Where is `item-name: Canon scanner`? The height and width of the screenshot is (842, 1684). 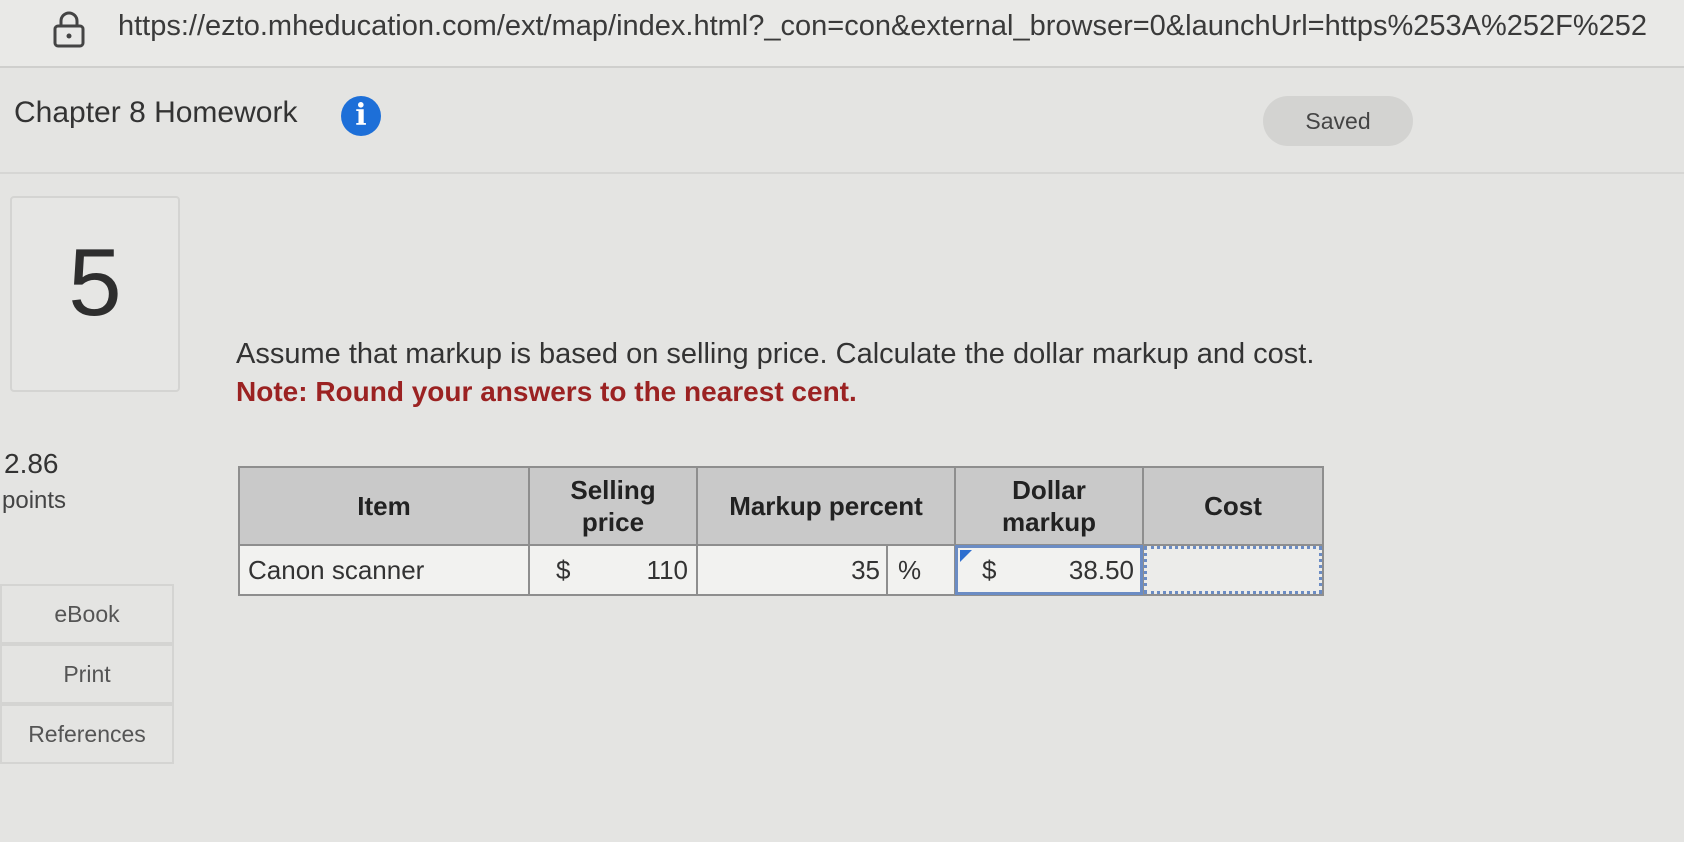 item-name: Canon scanner is located at coordinates (384, 570).